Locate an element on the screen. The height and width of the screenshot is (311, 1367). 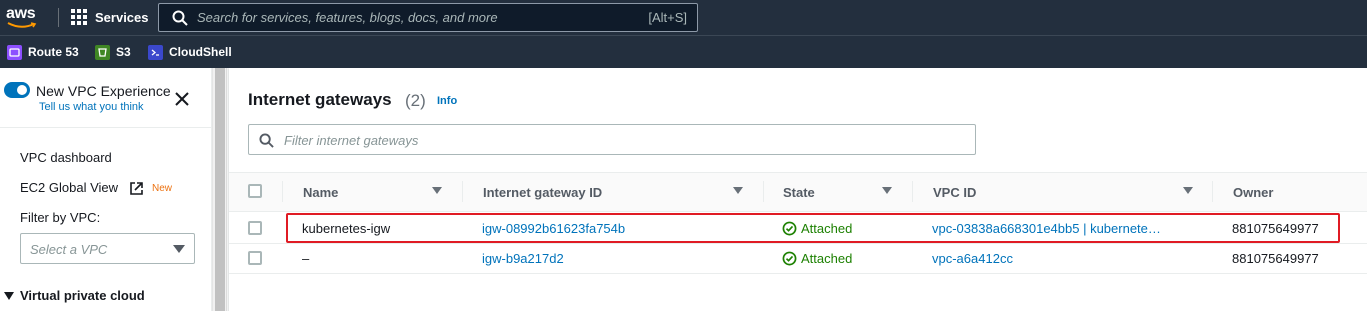
s3-icon is located at coordinates (102, 52).